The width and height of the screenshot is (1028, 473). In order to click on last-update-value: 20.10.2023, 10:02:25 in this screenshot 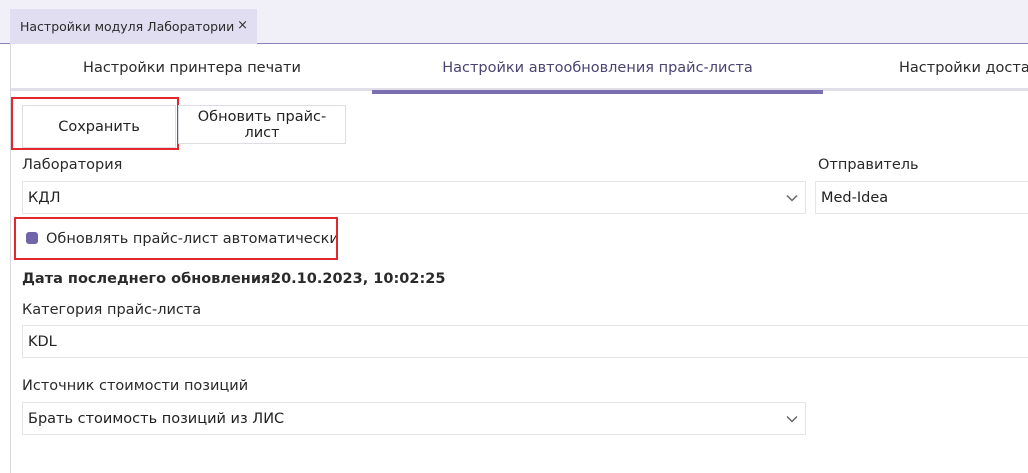, I will do `click(358, 279)`.